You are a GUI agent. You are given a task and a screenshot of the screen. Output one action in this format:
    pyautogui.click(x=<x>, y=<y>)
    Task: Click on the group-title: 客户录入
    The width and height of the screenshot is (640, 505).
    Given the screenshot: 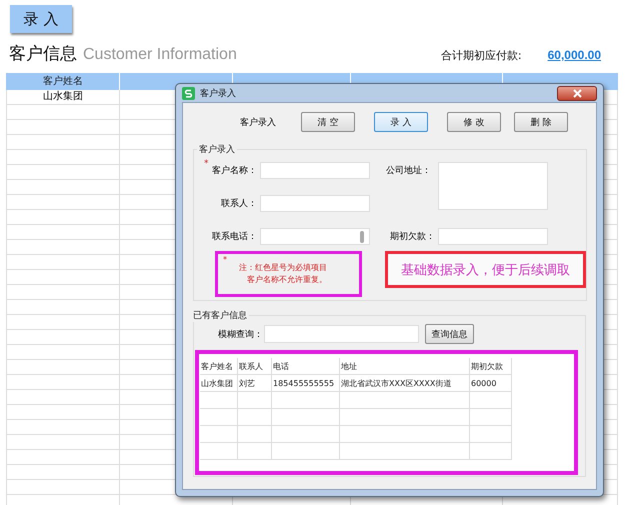 What is the action you would take?
    pyautogui.click(x=217, y=150)
    